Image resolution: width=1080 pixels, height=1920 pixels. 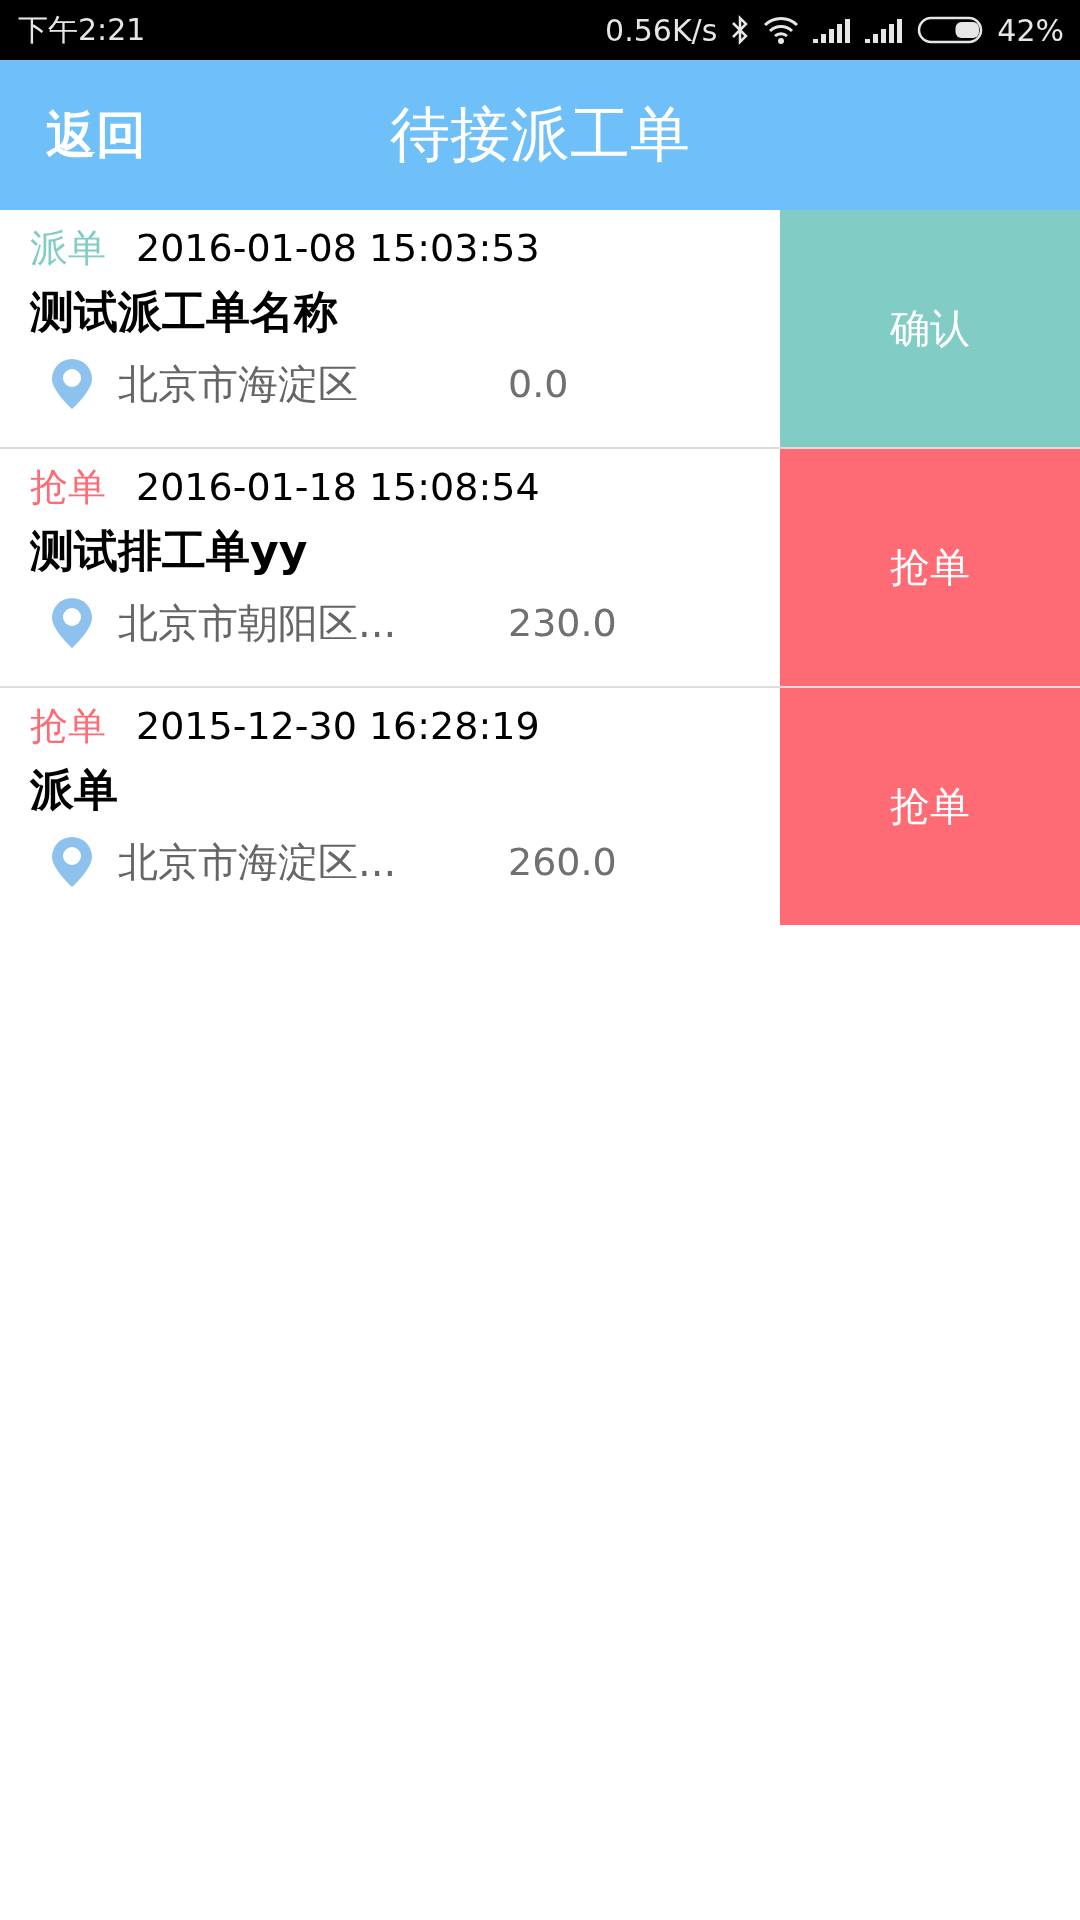 What do you see at coordinates (82, 29) in the screenshot?
I see `clock: 下午2:21` at bounding box center [82, 29].